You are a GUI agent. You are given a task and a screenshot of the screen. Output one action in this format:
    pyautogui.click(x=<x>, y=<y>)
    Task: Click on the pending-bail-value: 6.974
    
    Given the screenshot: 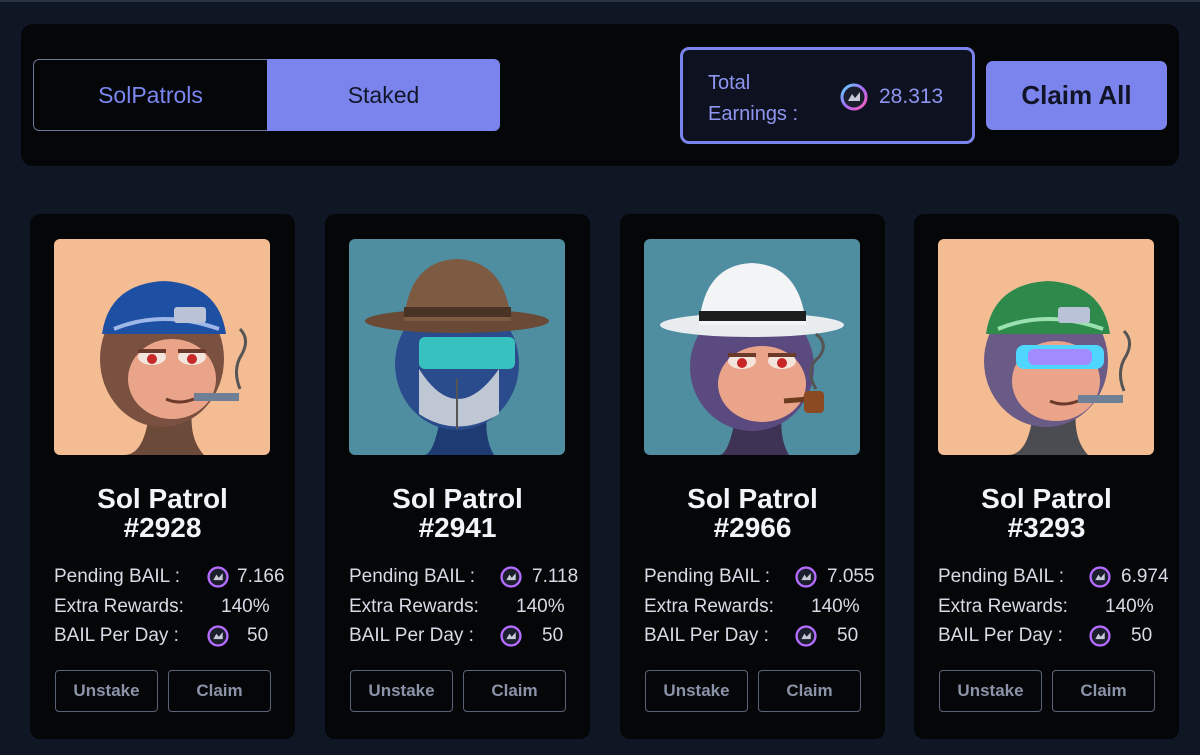 What is the action you would take?
    pyautogui.click(x=1145, y=576)
    